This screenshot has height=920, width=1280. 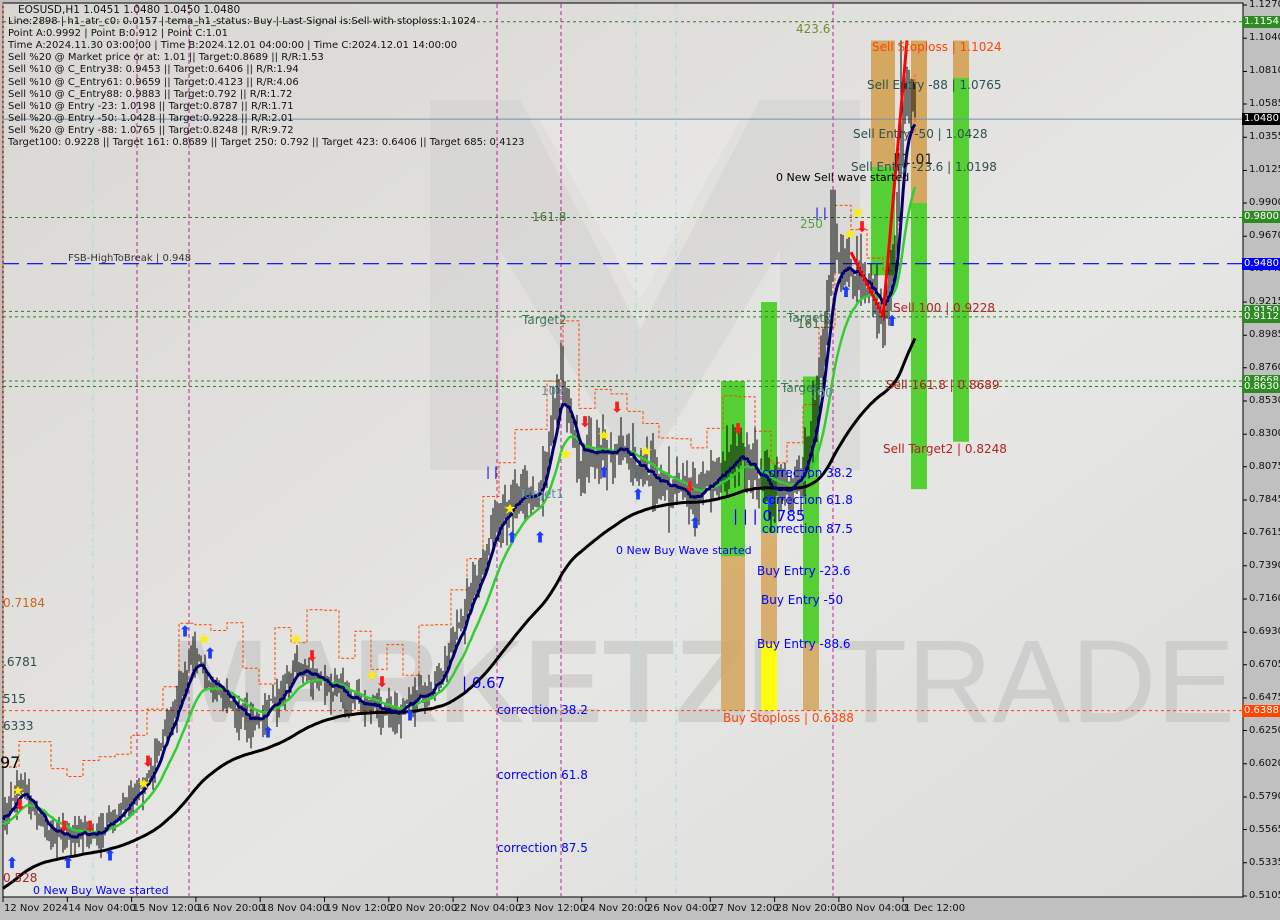 I want to click on fsb-label: FSB-HighToBreak | 0.948, so click(x=130, y=258).